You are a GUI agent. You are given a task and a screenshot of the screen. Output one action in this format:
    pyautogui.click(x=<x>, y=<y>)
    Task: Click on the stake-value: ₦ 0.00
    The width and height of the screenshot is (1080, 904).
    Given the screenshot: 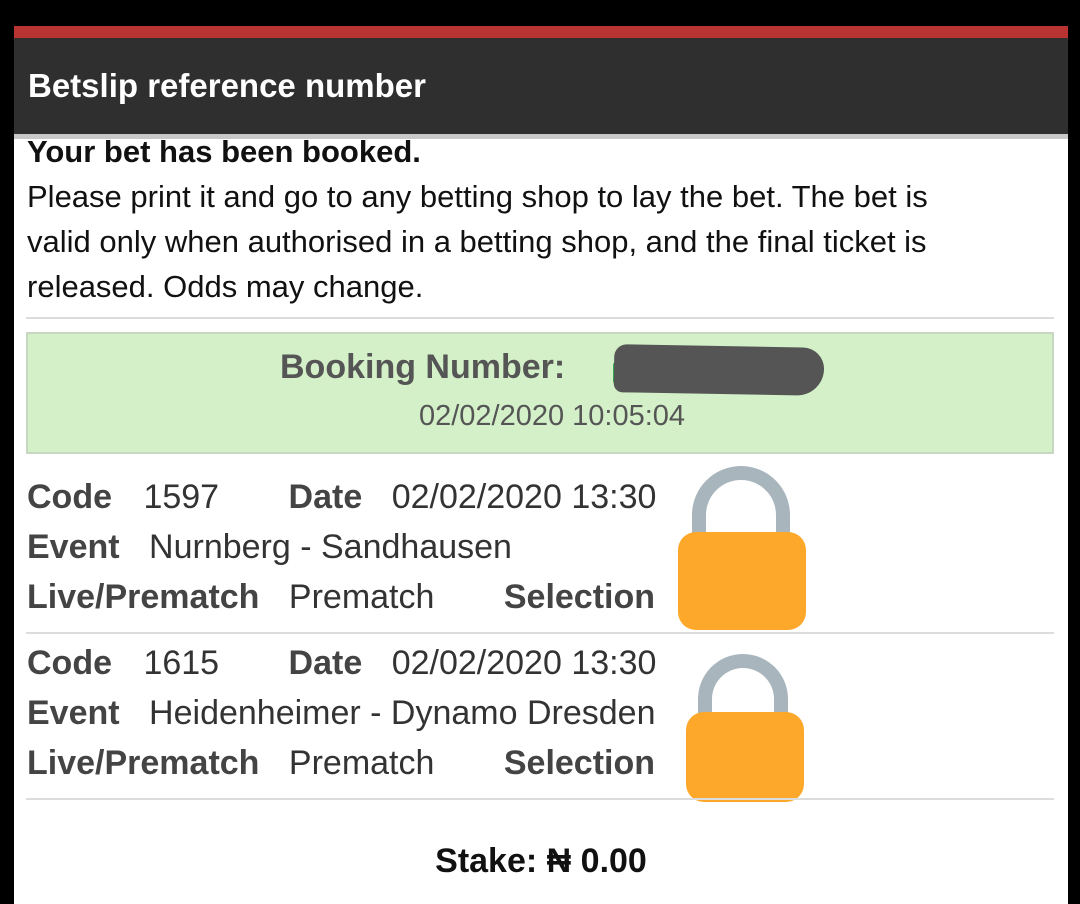 What is the action you would take?
    pyautogui.click(x=596, y=861)
    